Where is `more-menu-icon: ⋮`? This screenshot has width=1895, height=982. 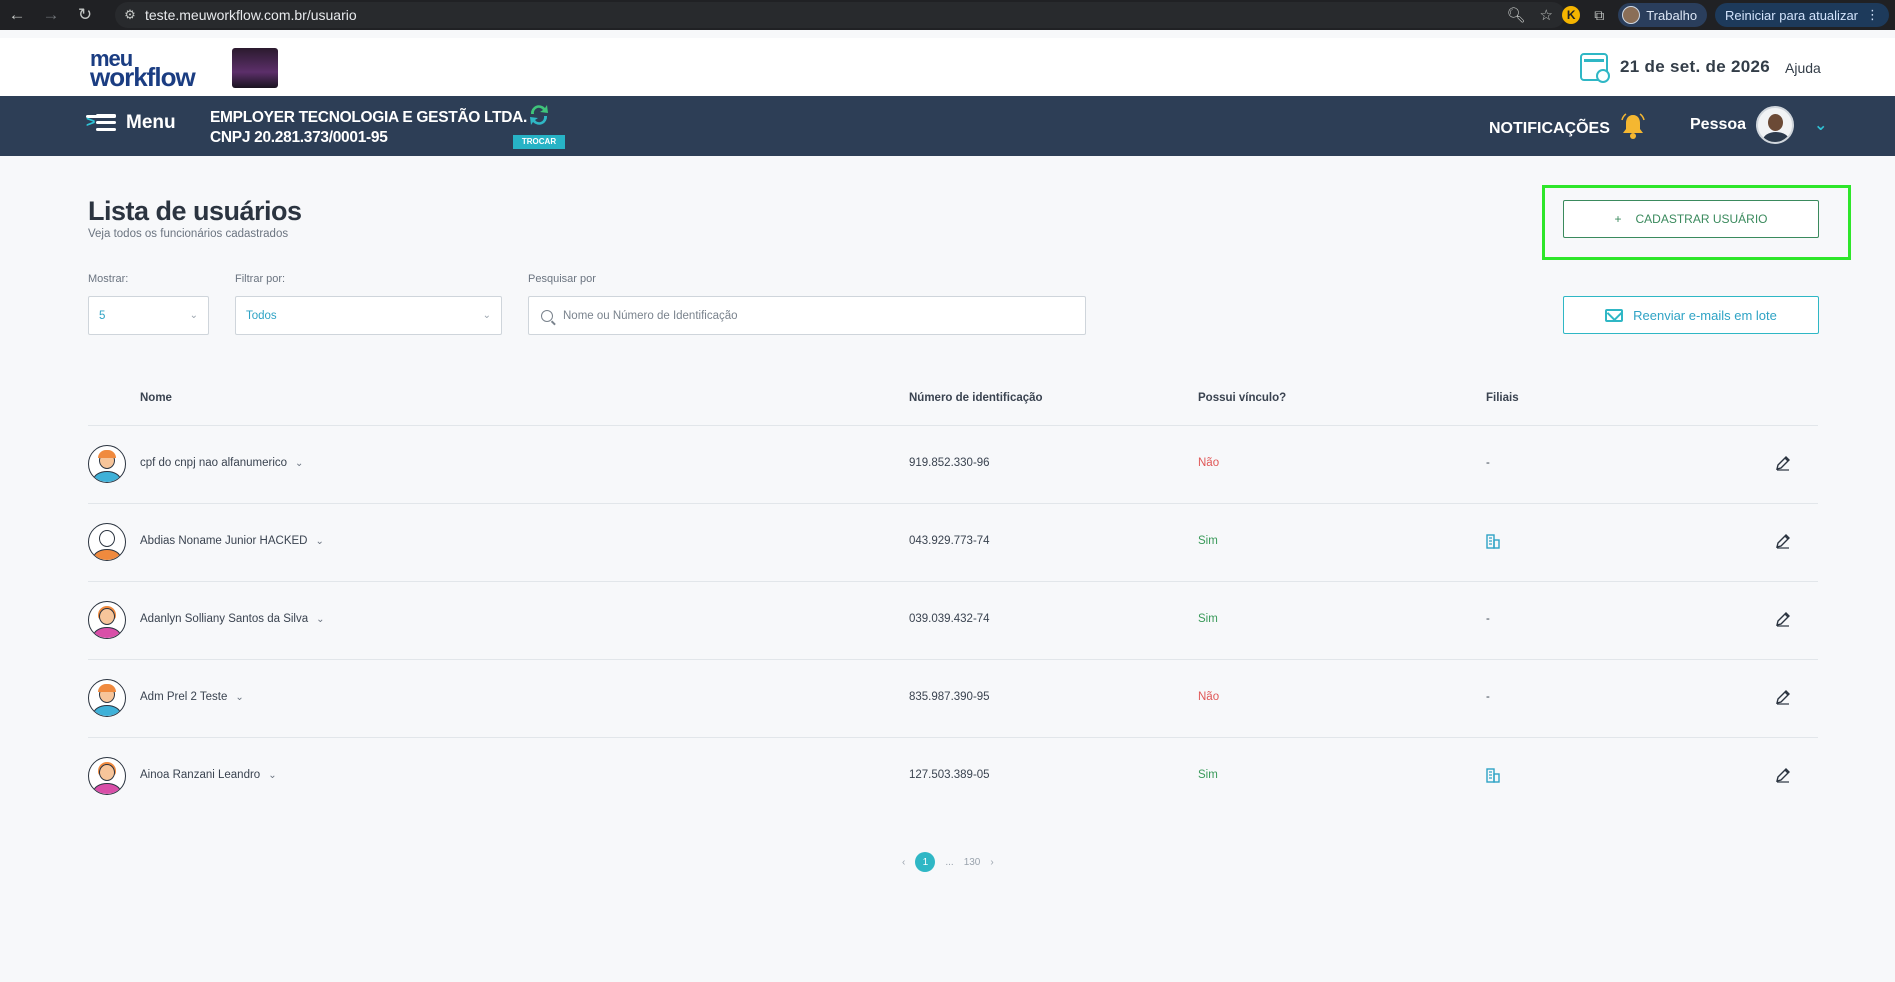
more-menu-icon: ⋮ is located at coordinates (1872, 15).